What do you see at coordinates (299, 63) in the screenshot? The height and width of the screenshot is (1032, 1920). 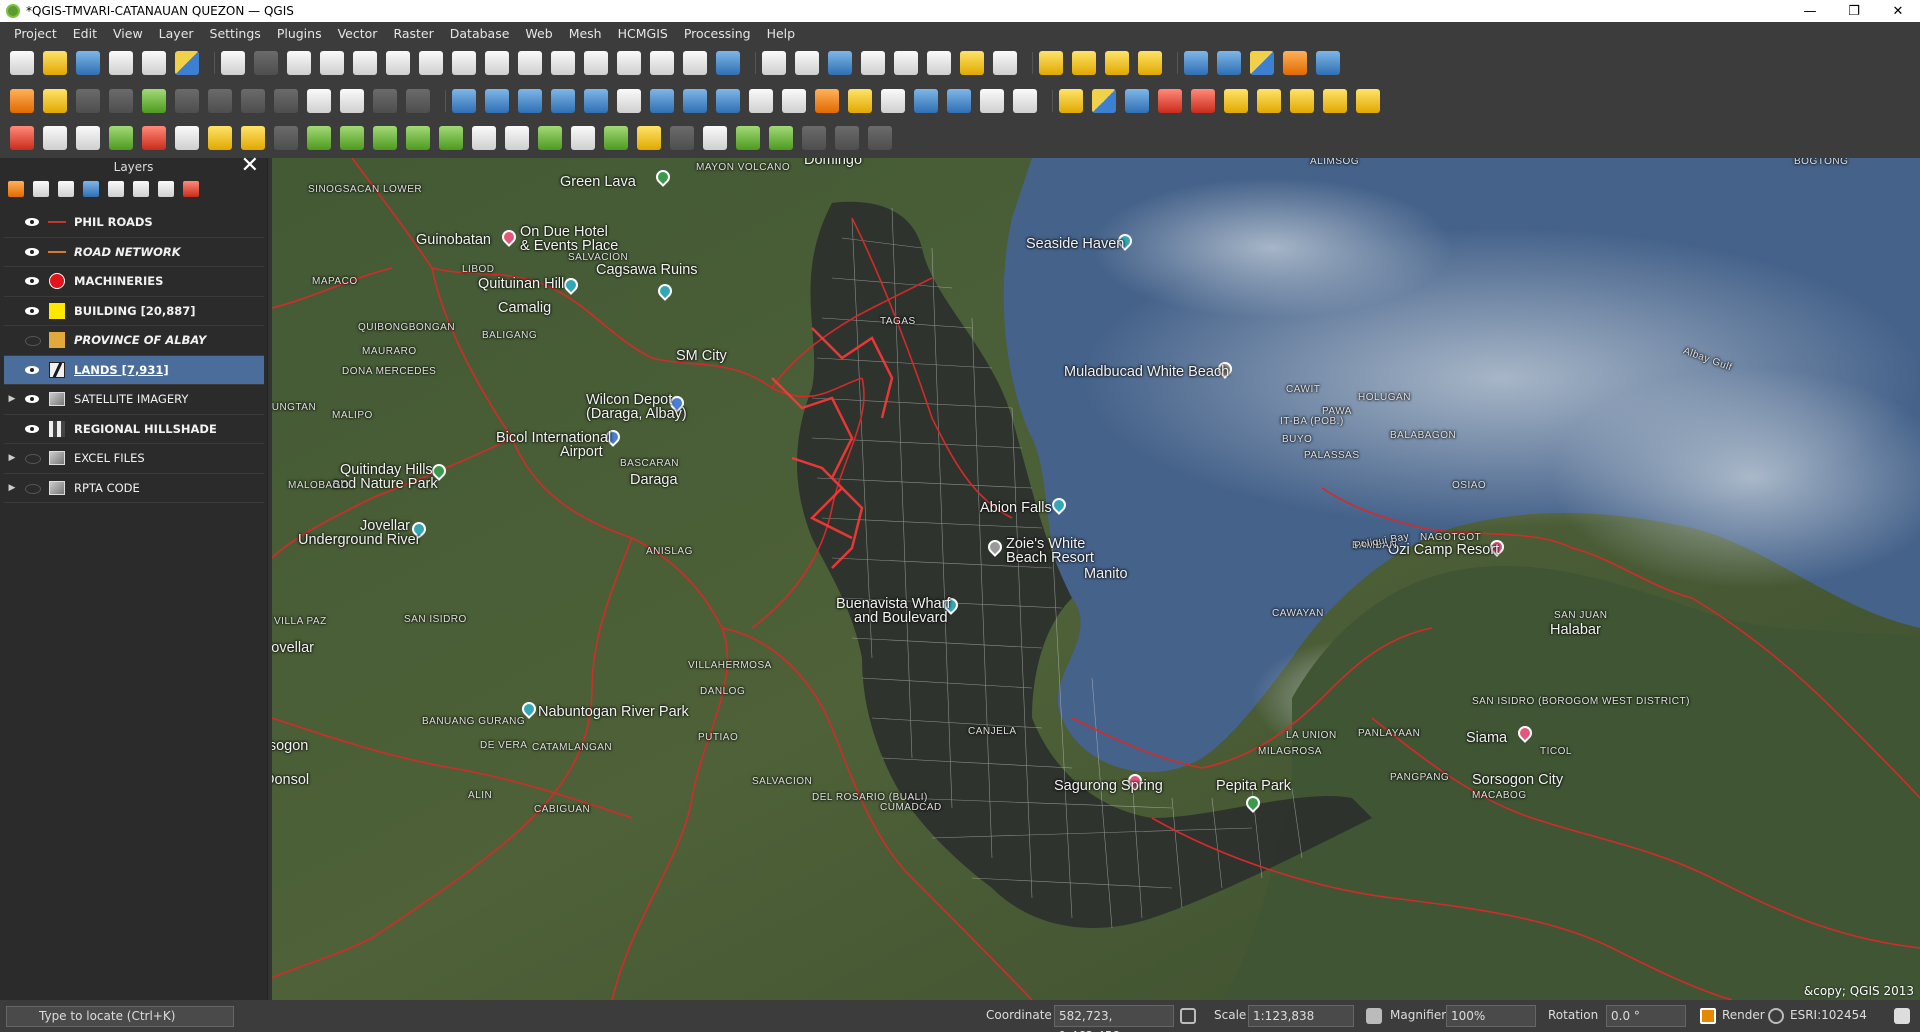 I see `zoom-in-icon` at bounding box center [299, 63].